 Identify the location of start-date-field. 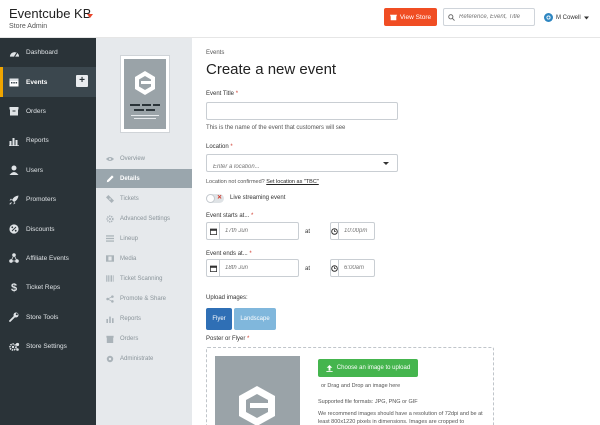
(252, 231).